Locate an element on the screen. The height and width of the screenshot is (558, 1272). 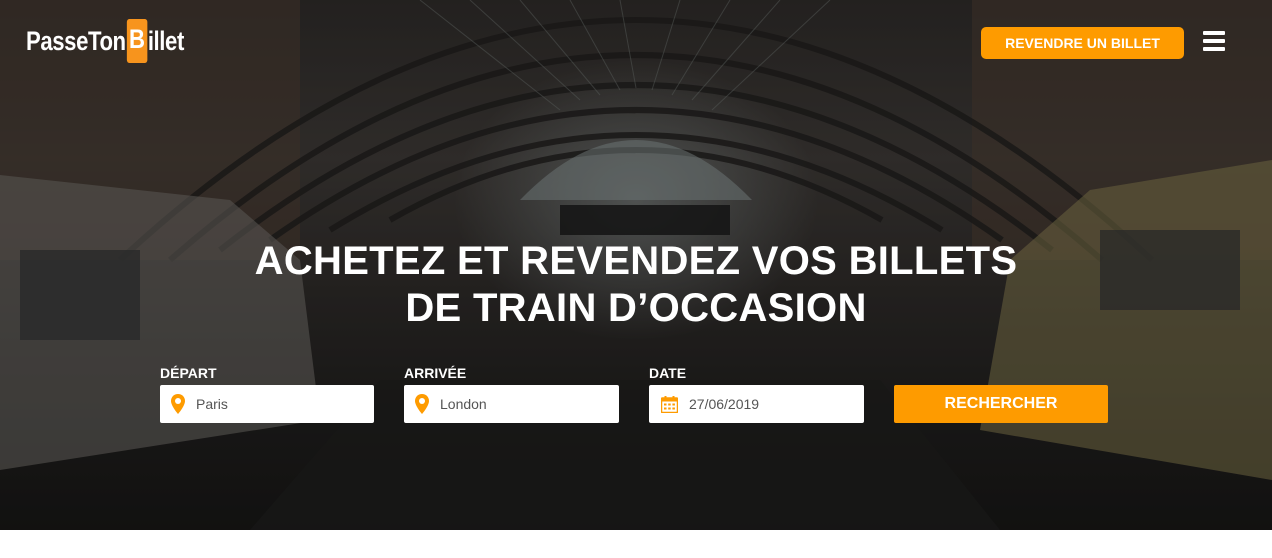
departure-field is located at coordinates (267, 404).